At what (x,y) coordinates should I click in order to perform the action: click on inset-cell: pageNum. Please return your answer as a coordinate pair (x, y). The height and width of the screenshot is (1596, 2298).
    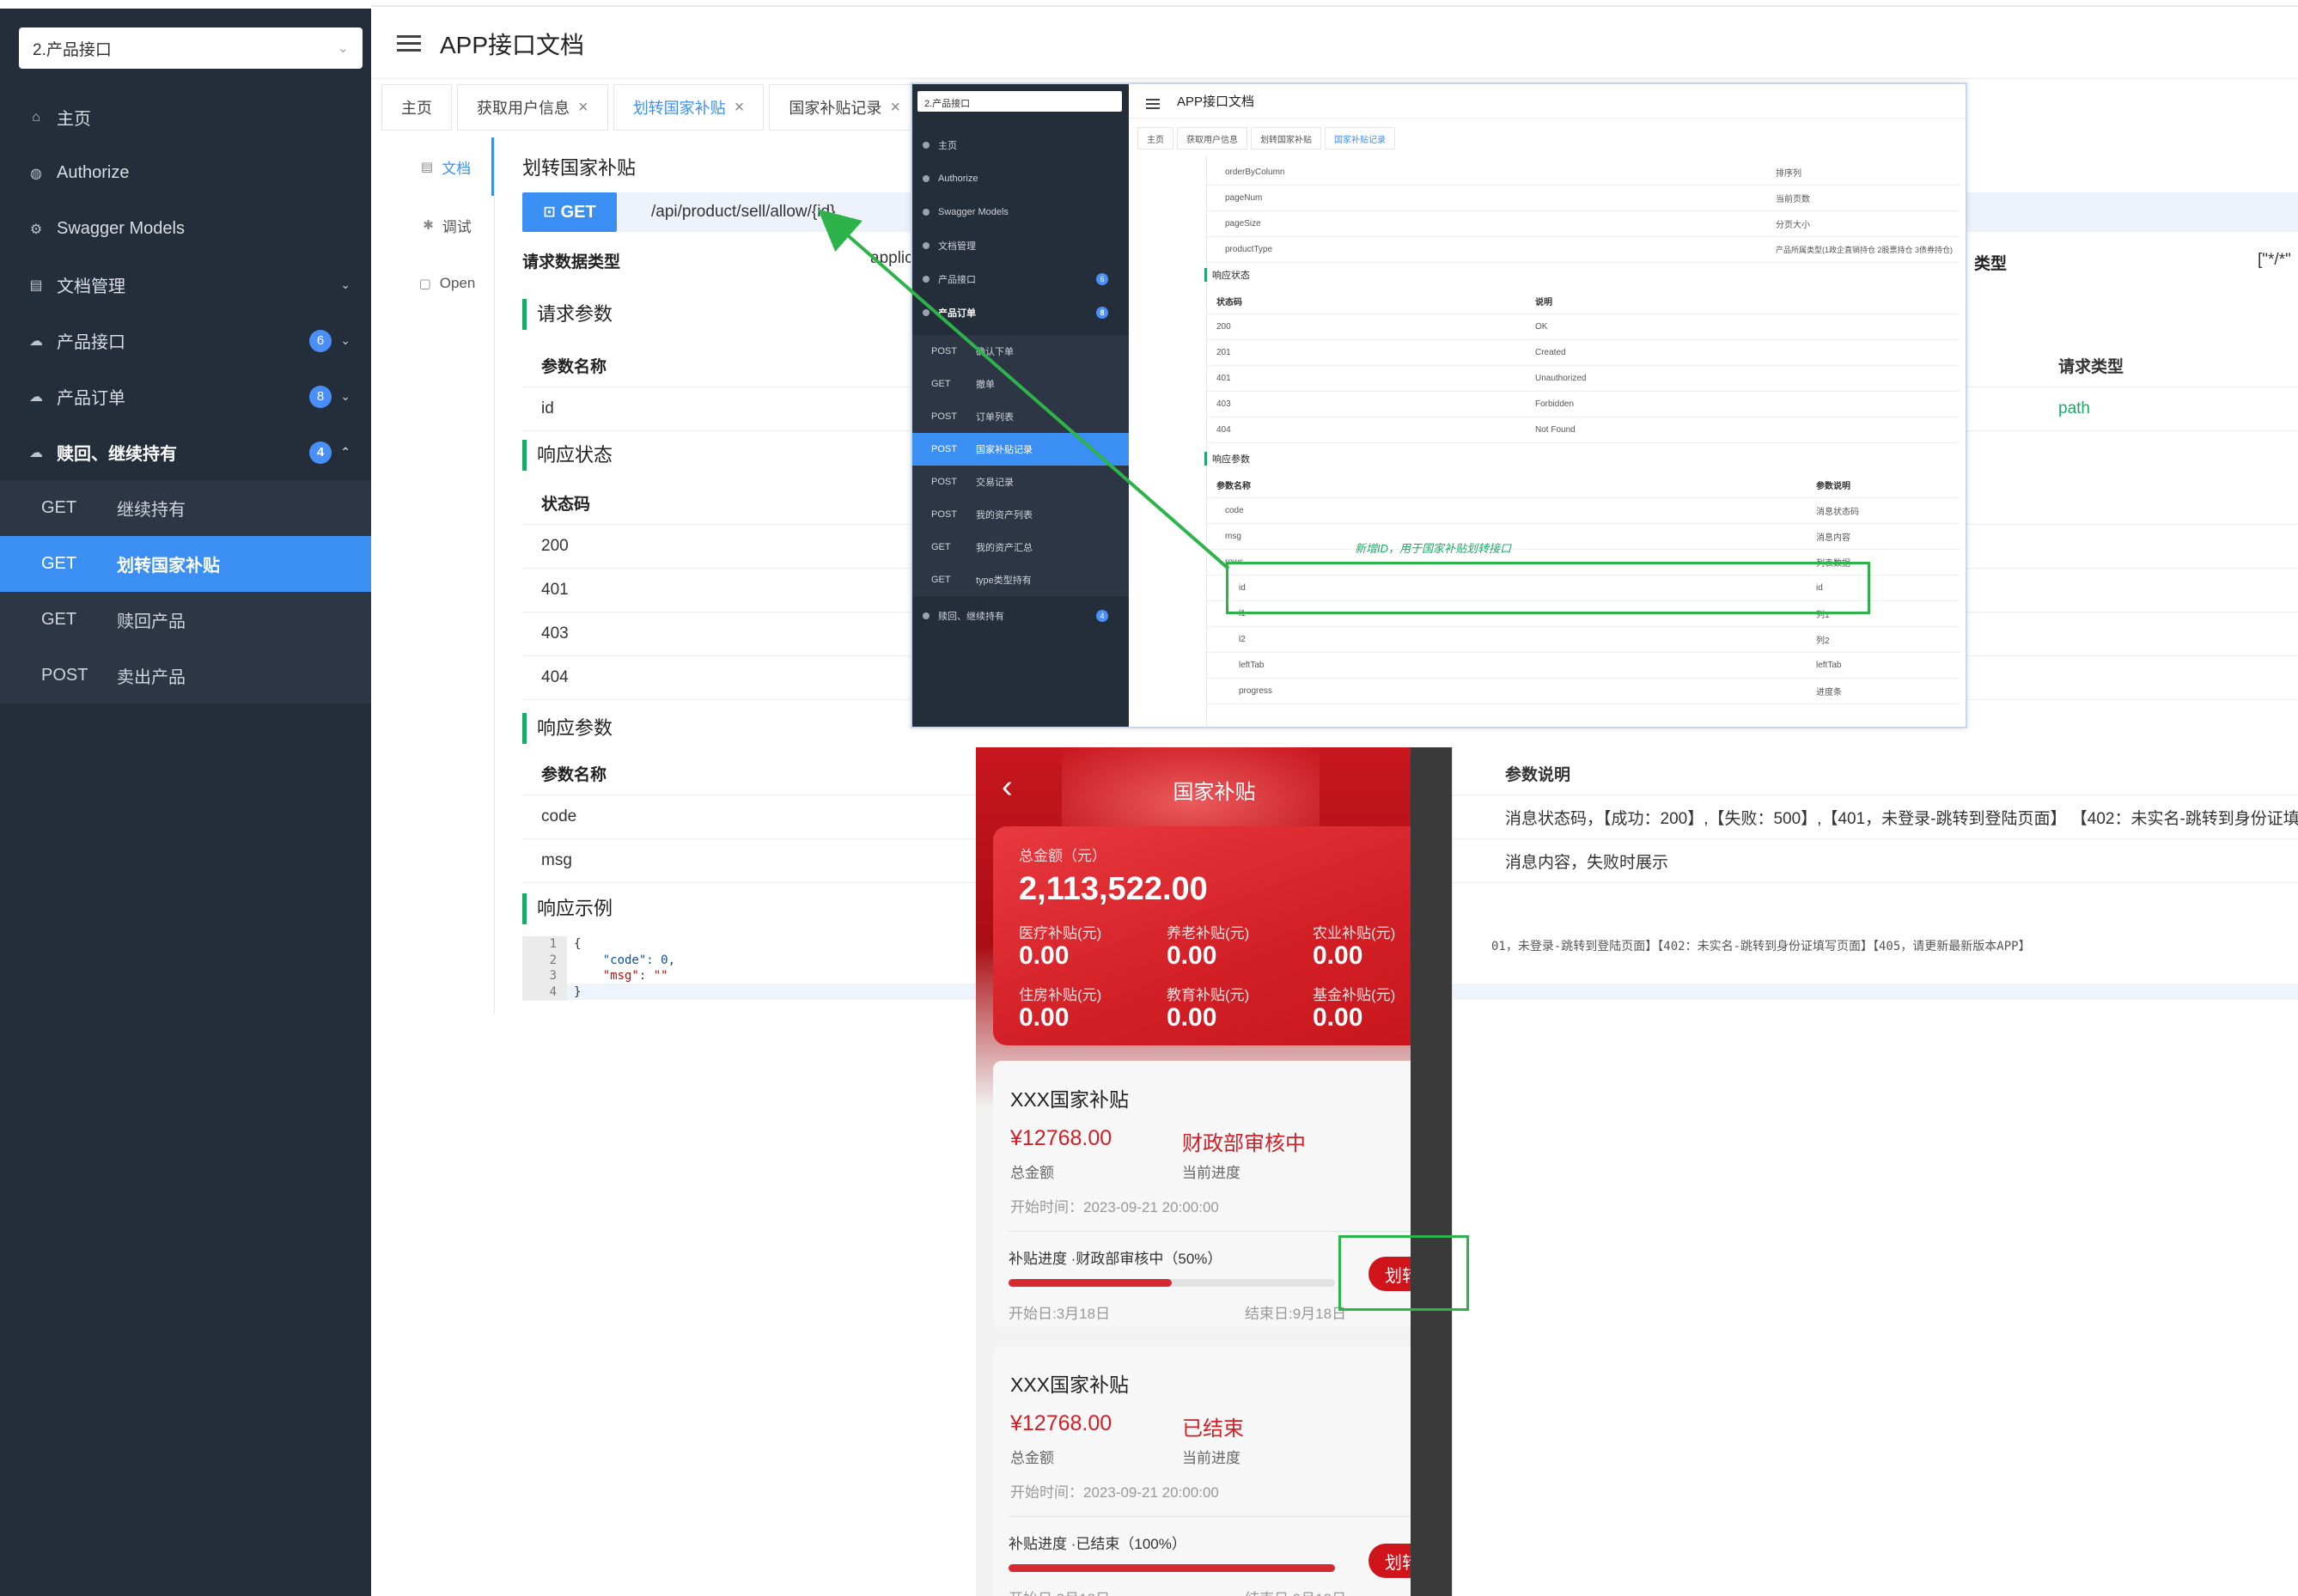
    Looking at the image, I should click on (1244, 198).